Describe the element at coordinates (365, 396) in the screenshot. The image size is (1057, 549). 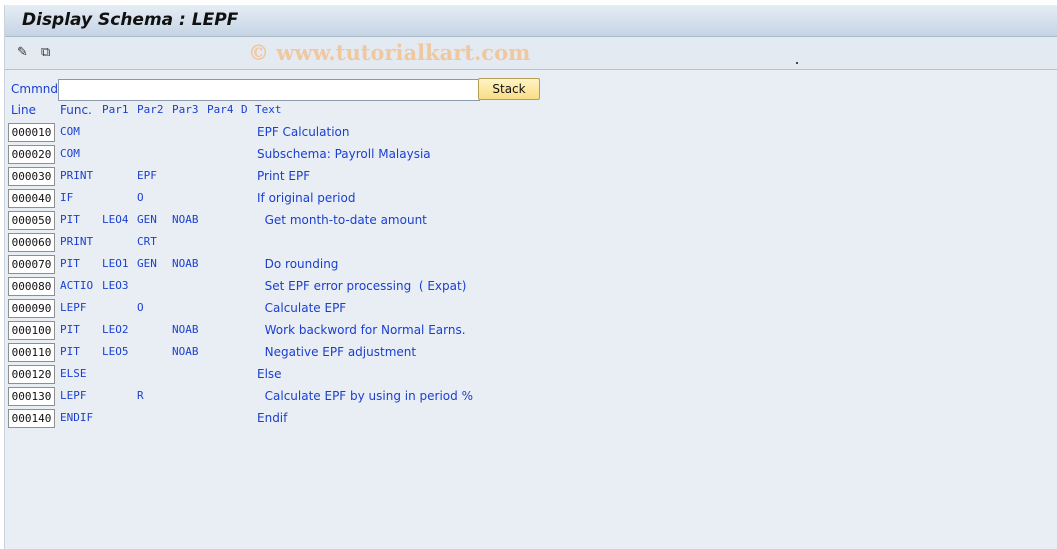
I see `text-cell: Calculate EPF by using in period %` at that location.